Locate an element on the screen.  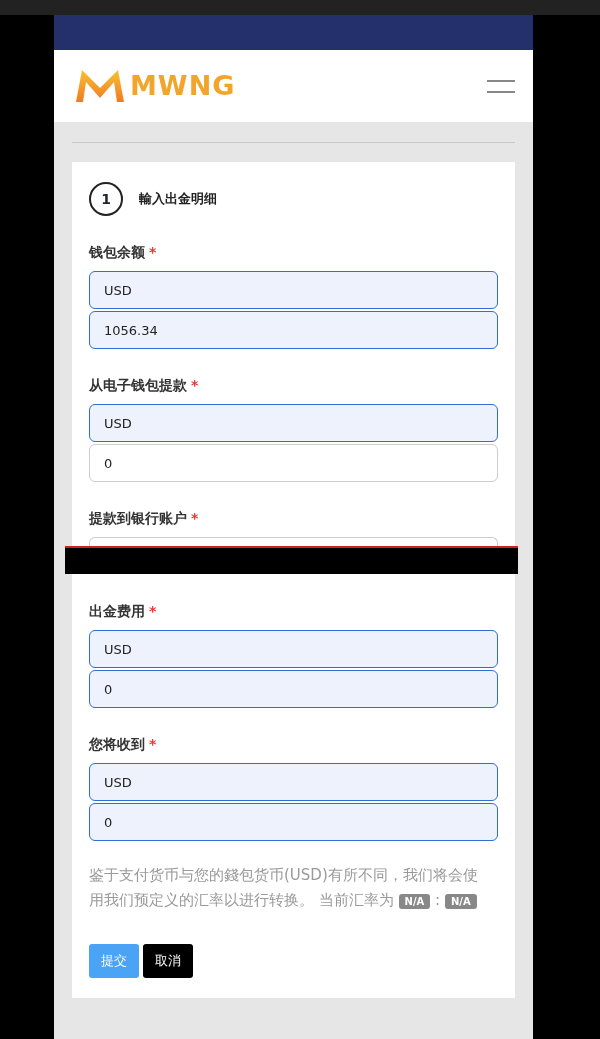
field-label: 从电子钱包提款 is located at coordinates (138, 385).